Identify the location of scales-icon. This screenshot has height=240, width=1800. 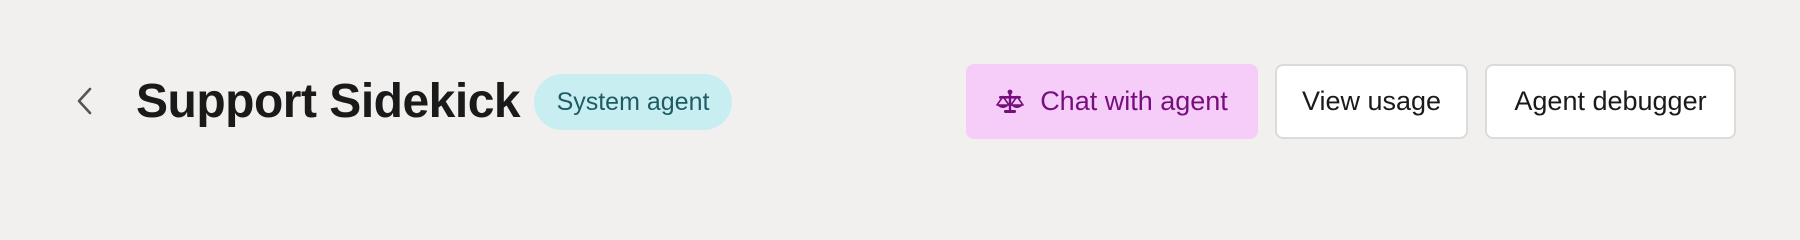
(1010, 102).